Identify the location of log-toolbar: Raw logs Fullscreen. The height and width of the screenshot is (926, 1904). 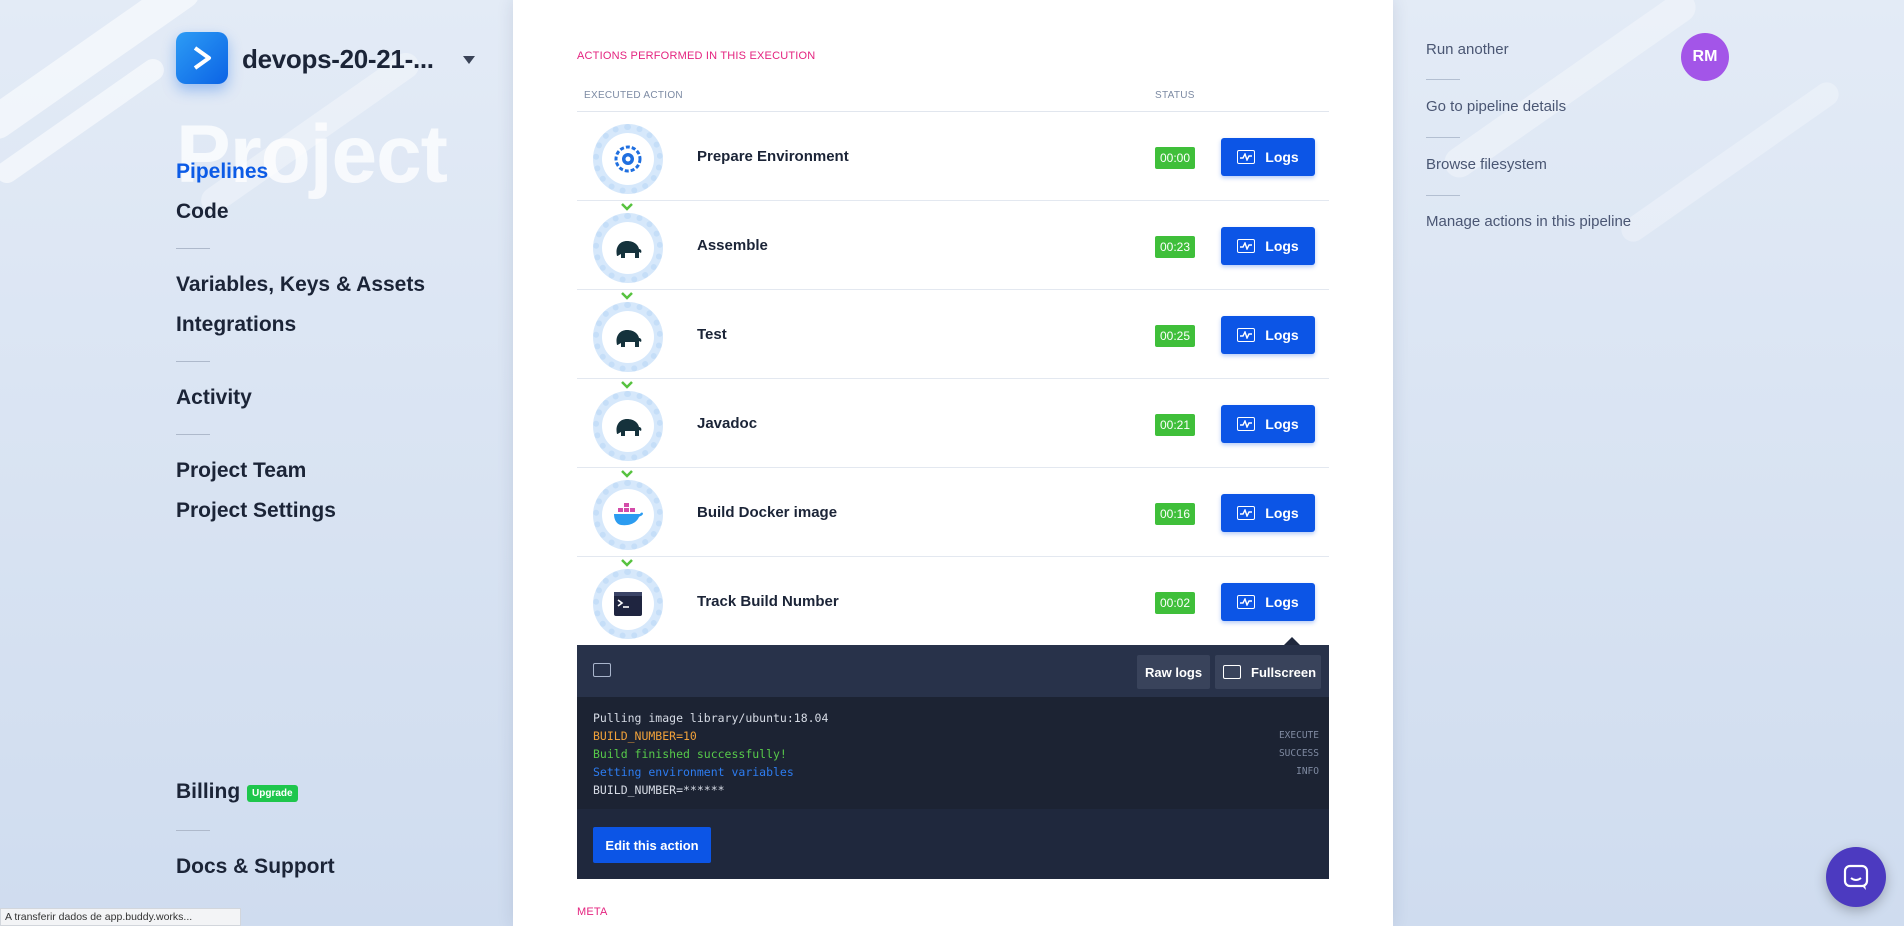
(953, 671).